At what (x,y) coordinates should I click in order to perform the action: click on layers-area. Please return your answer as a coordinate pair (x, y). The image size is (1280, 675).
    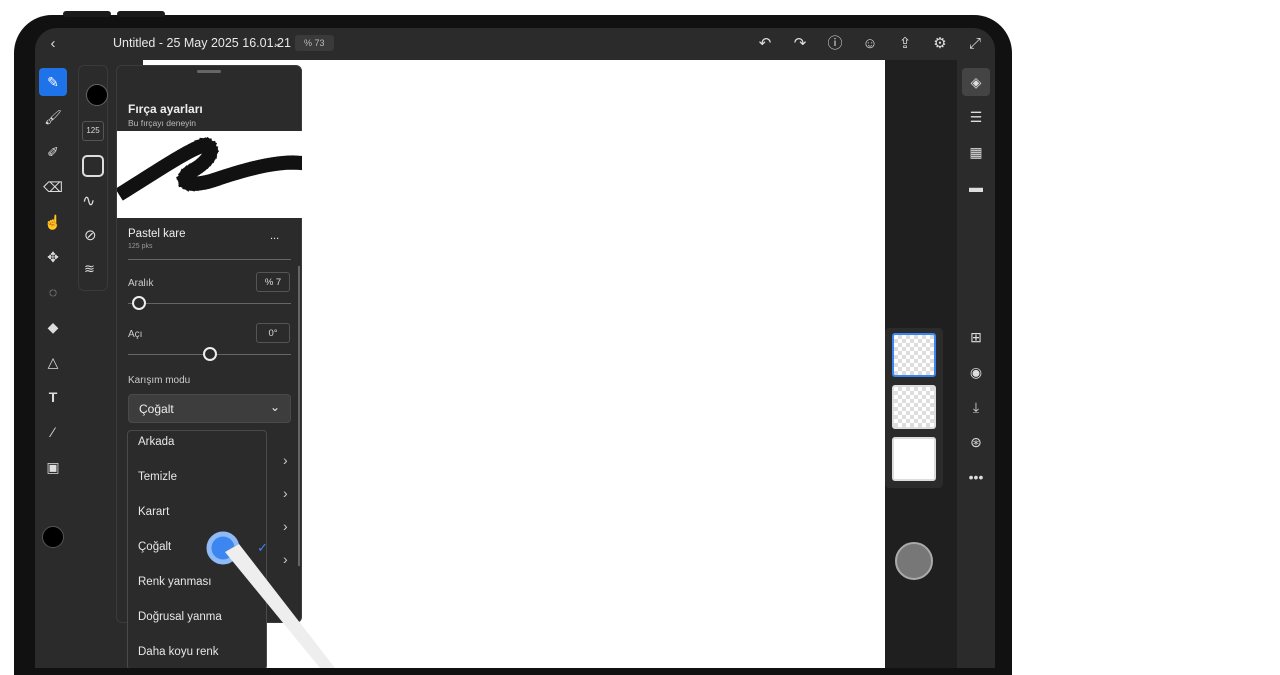
    Looking at the image, I should click on (921, 364).